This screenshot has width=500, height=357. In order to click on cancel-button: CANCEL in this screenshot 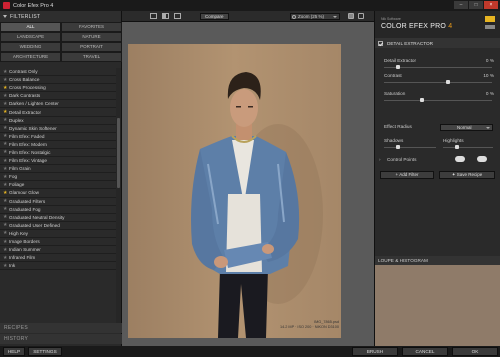, I will do `click(425, 351)`.